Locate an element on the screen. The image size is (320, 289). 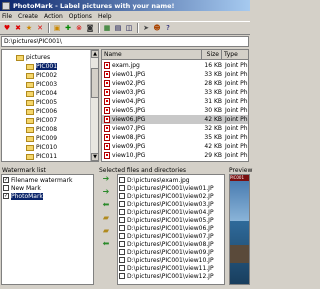
selected-file-item: D:\pictures\PIC001\view06.JP is located at coordinates (166, 228).